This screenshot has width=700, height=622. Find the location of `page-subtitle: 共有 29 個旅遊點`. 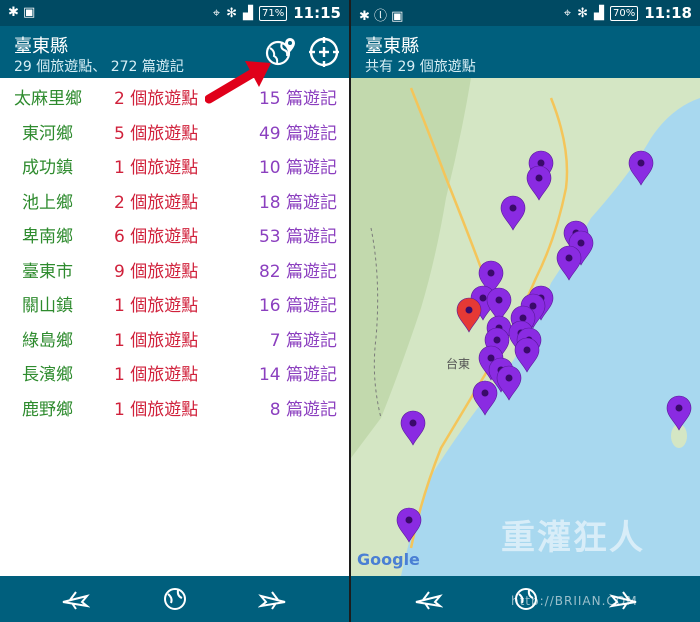

page-subtitle: 共有 29 個旅遊點 is located at coordinates (420, 67).